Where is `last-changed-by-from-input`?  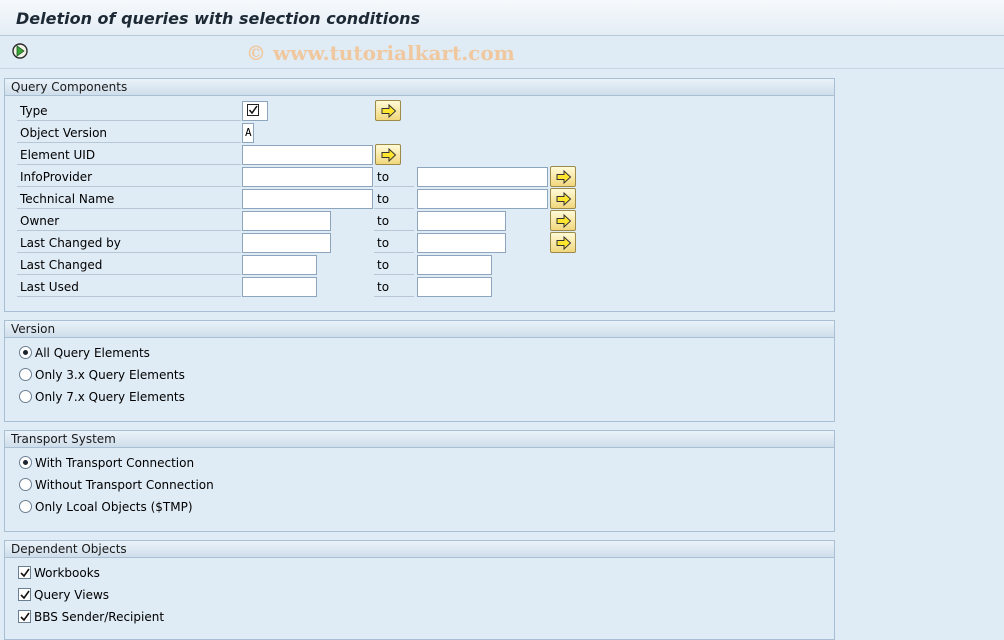 last-changed-by-from-input is located at coordinates (286, 243).